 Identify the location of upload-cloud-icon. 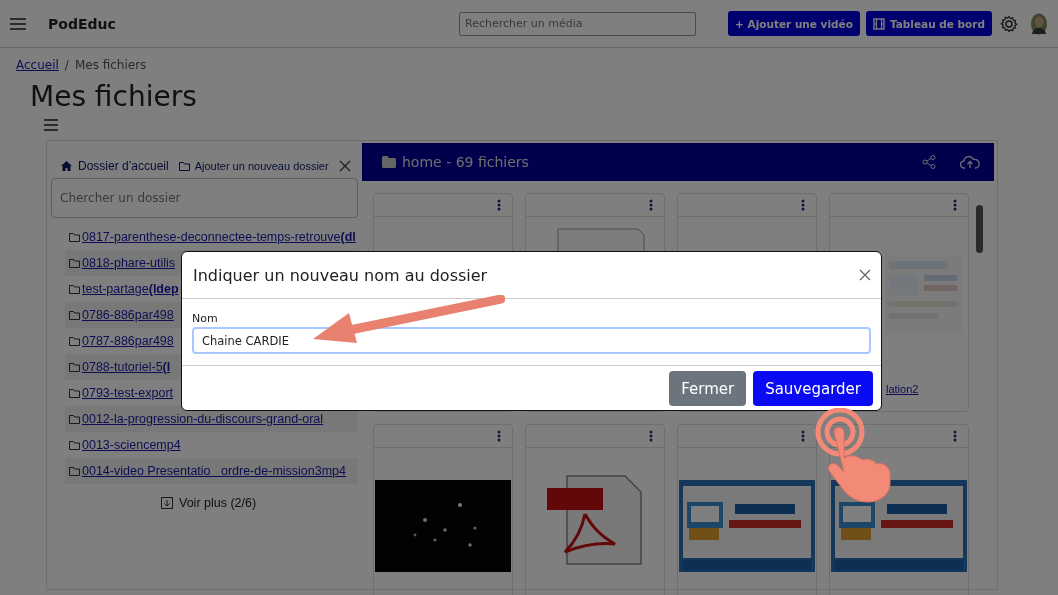
(970, 162).